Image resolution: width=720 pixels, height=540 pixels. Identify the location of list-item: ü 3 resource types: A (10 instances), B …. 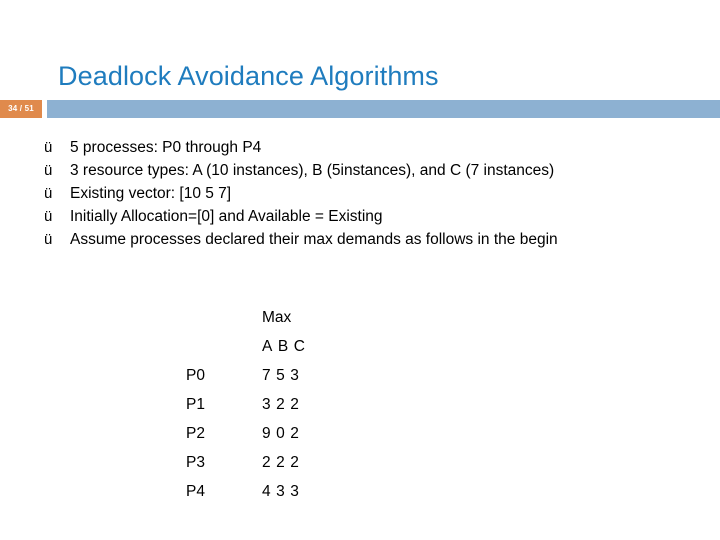
(382, 170).